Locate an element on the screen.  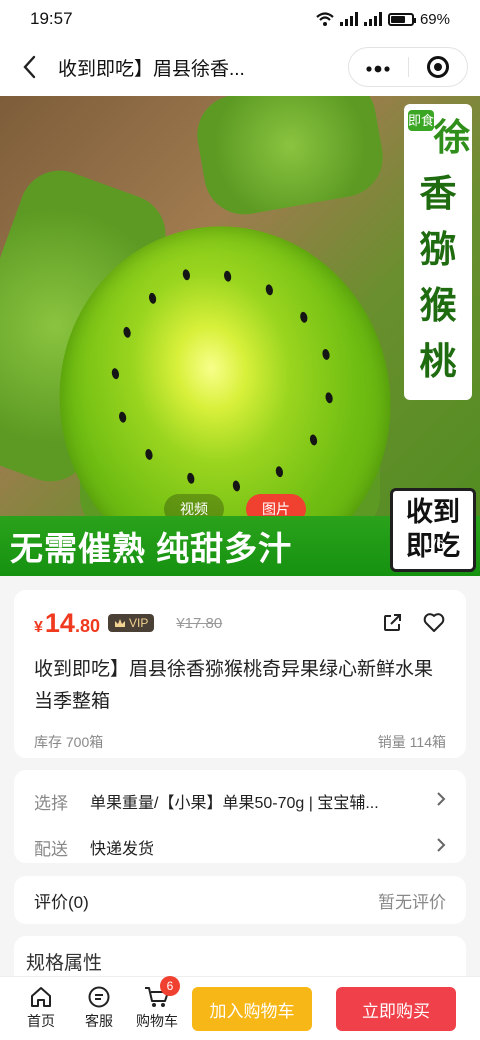
option-value: 快递发货 is located at coordinates (122, 849).